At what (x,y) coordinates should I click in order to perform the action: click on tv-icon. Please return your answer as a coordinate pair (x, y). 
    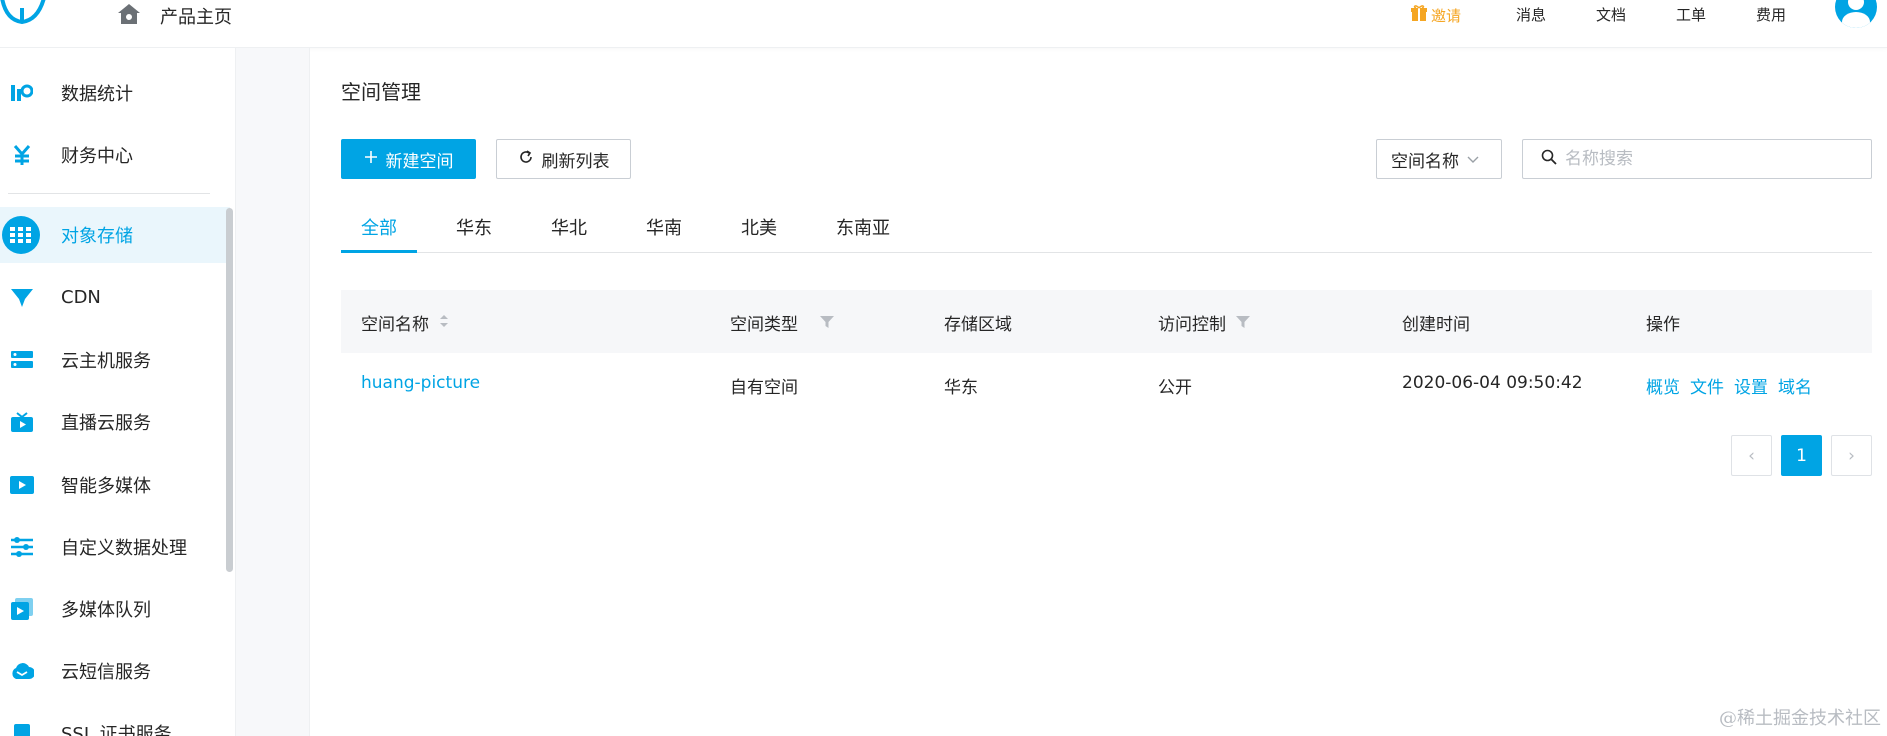
    Looking at the image, I should click on (22, 422).